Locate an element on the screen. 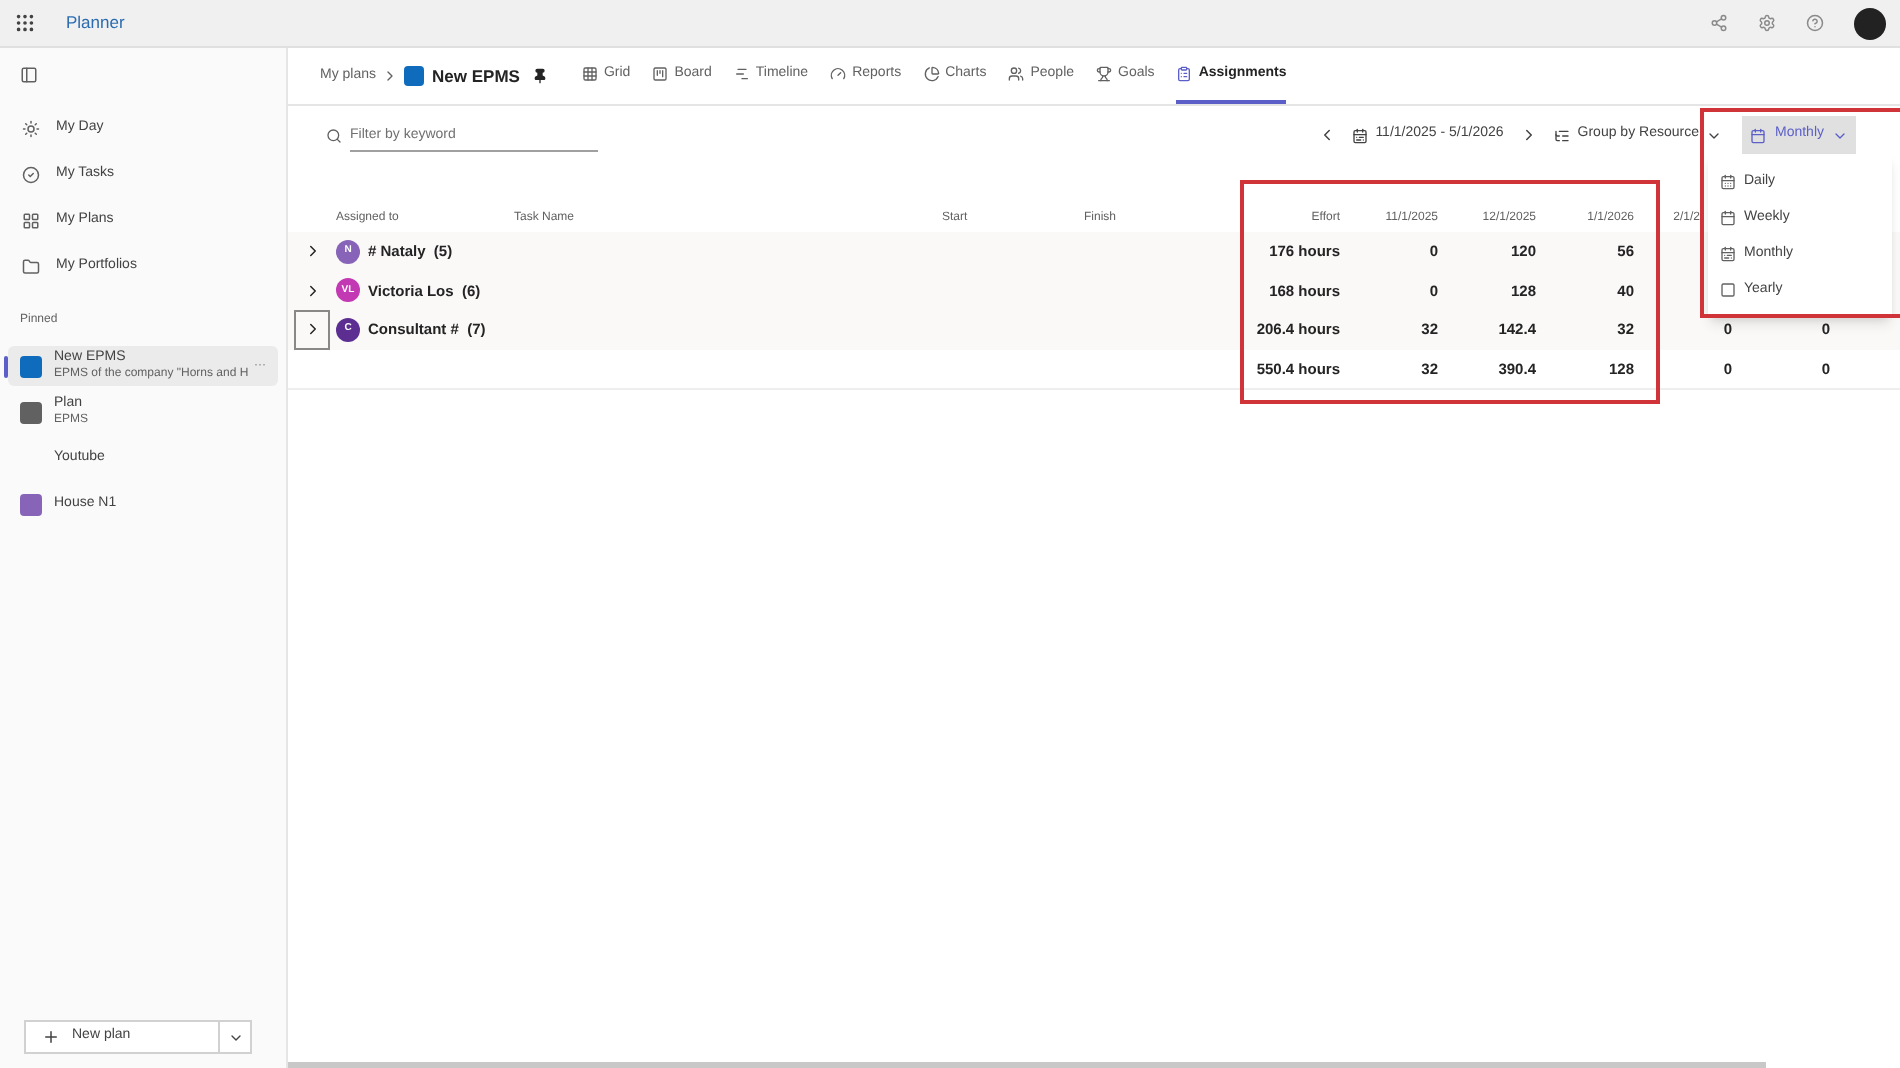 The width and height of the screenshot is (1900, 1068). app-launcher-icon is located at coordinates (25, 23).